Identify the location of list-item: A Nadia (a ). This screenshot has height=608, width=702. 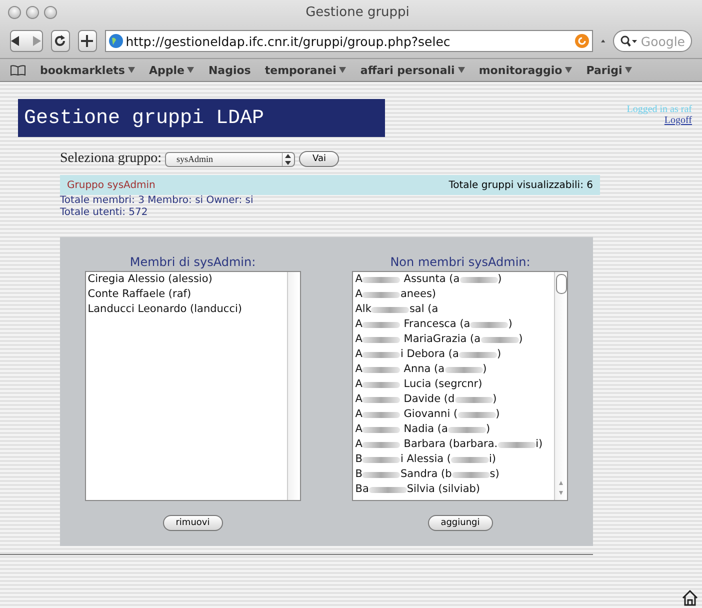
(454, 429).